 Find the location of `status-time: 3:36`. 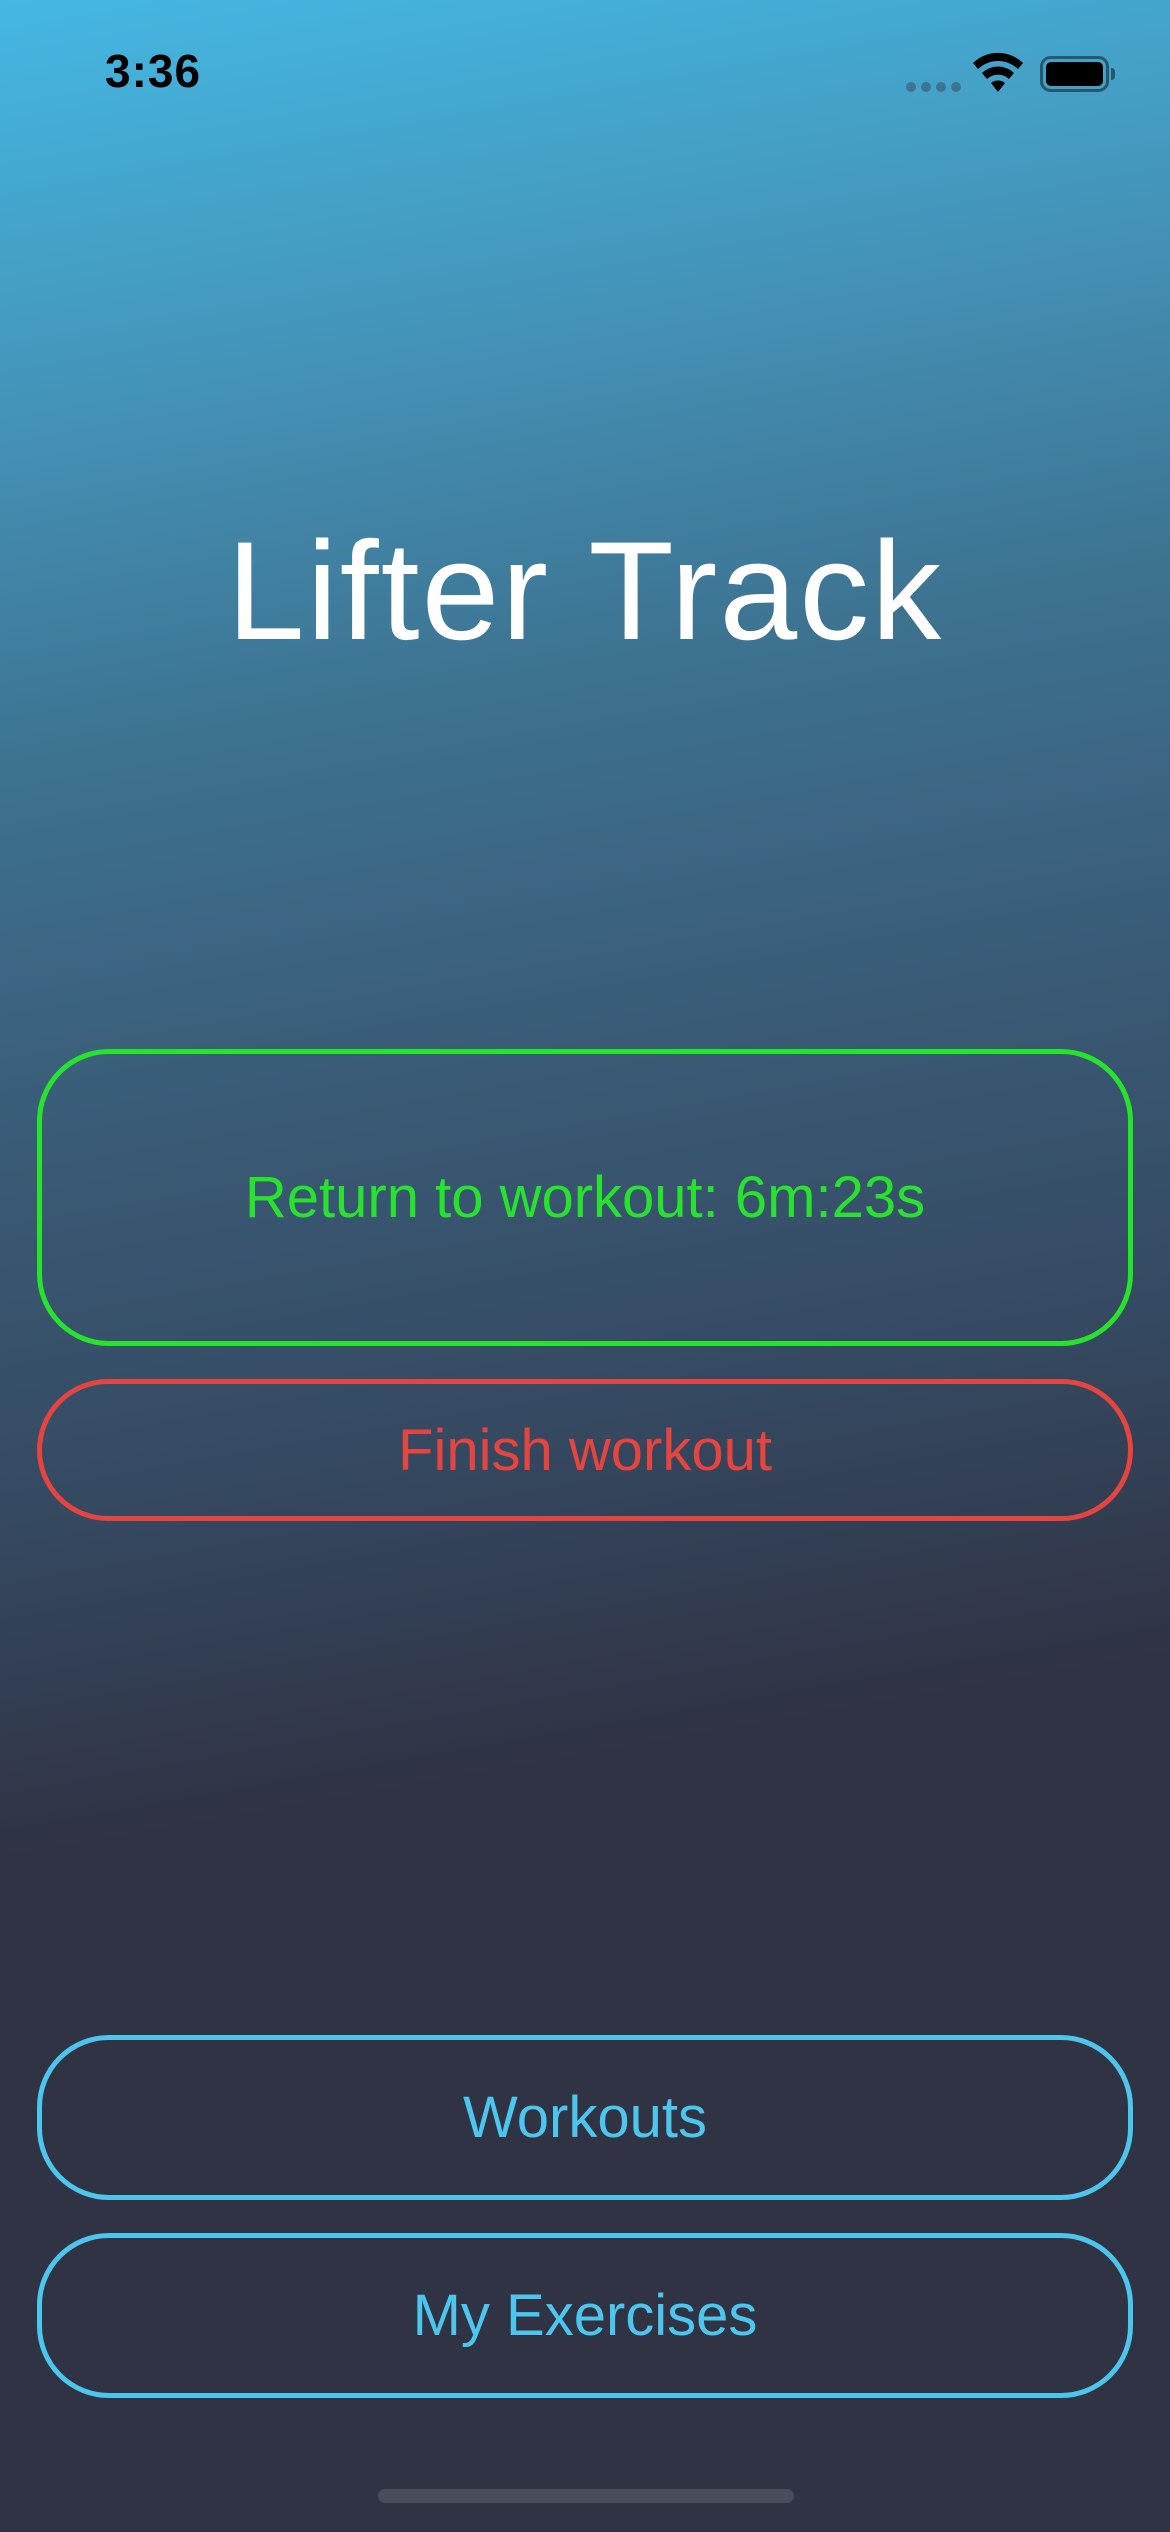

status-time: 3:36 is located at coordinates (153, 71).